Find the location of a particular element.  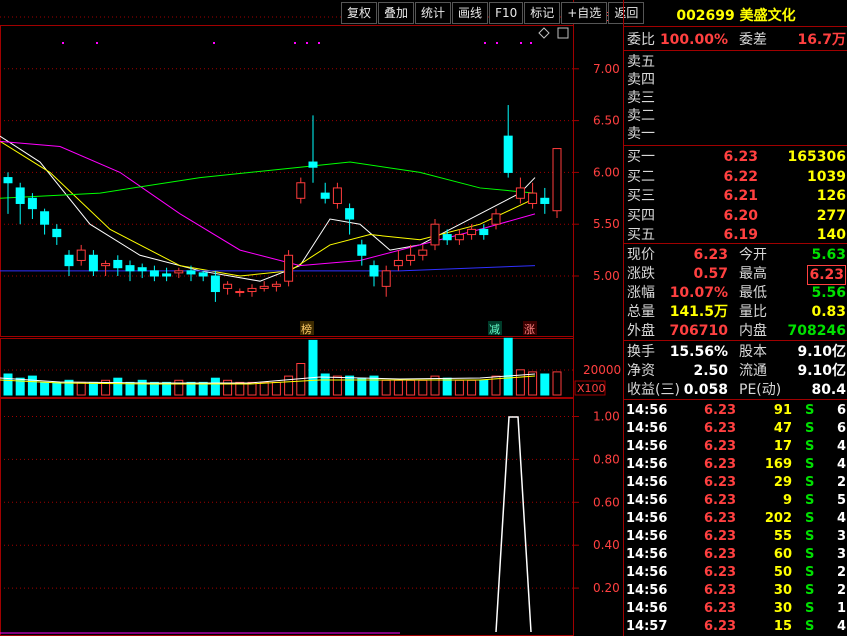

tick-volume: 30 is located at coordinates (782, 608).